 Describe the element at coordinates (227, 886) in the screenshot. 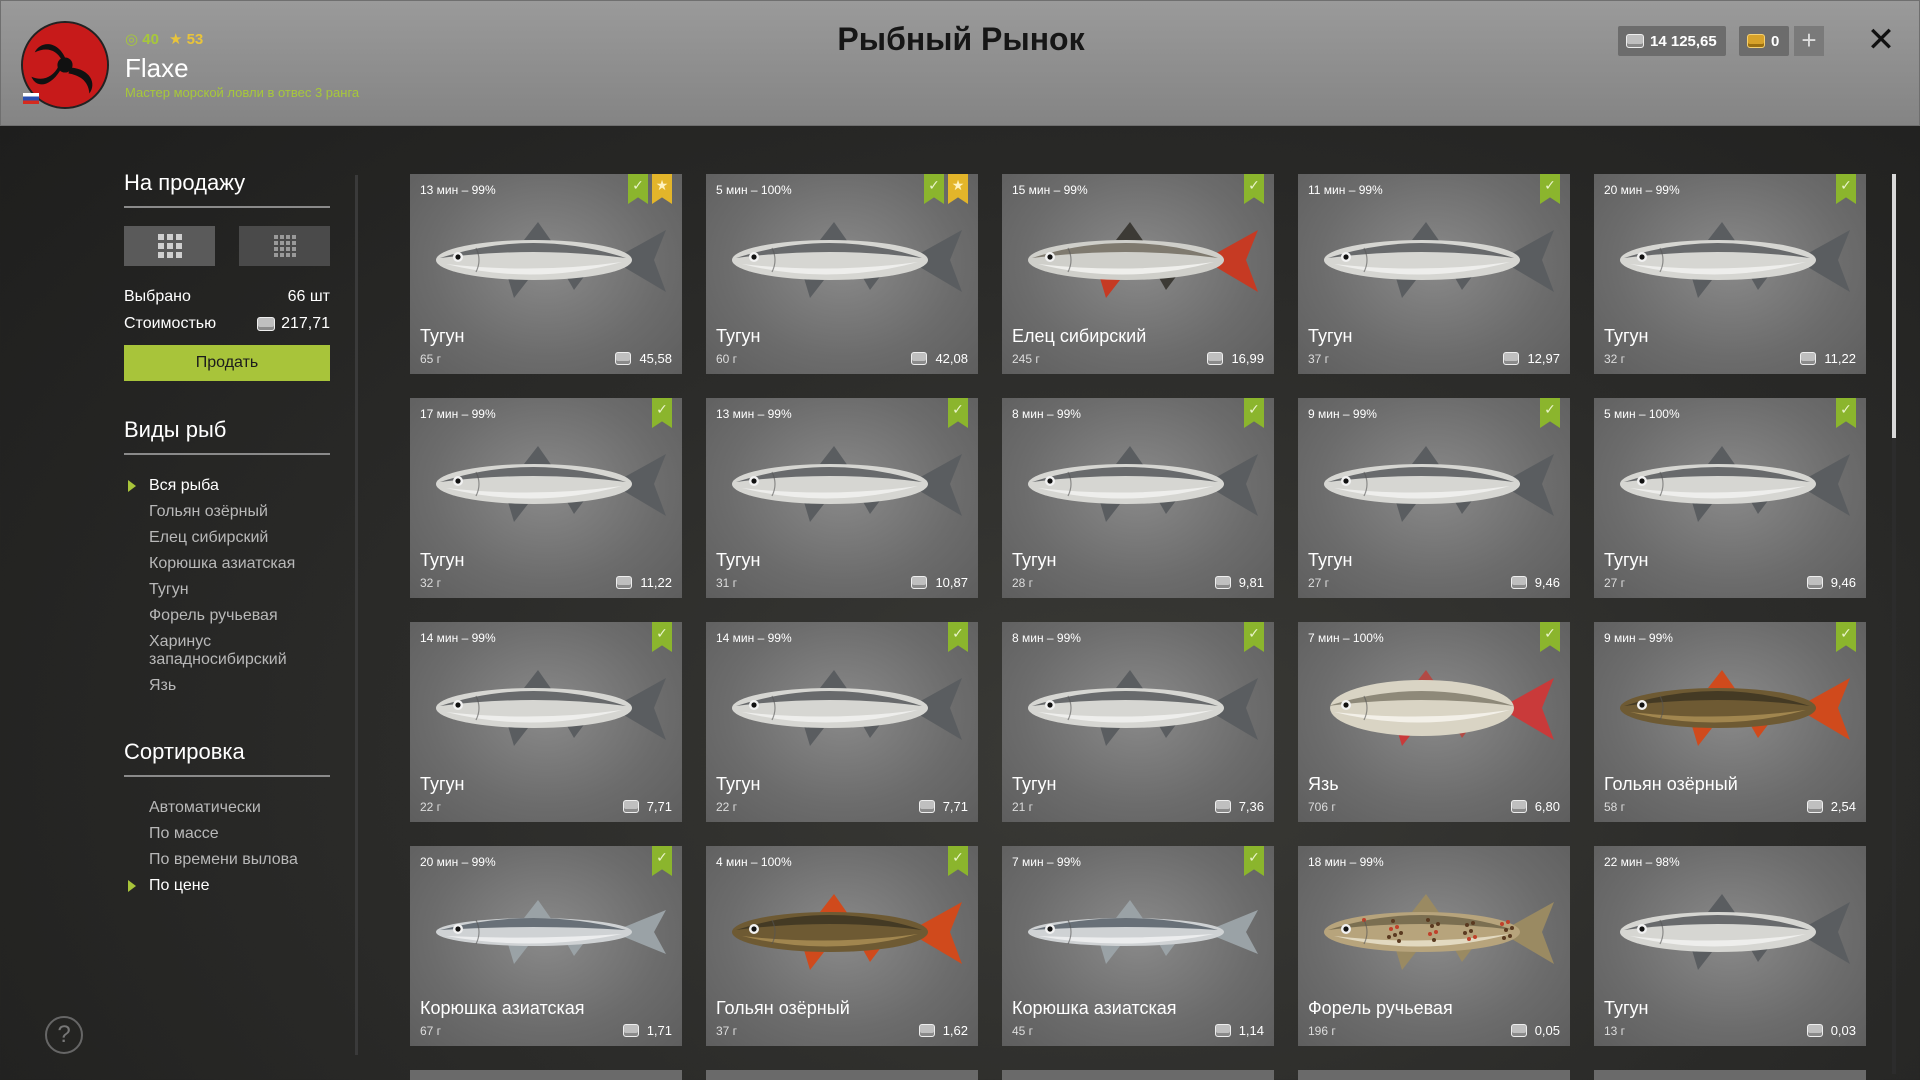

I see `sort-item: По цене` at that location.